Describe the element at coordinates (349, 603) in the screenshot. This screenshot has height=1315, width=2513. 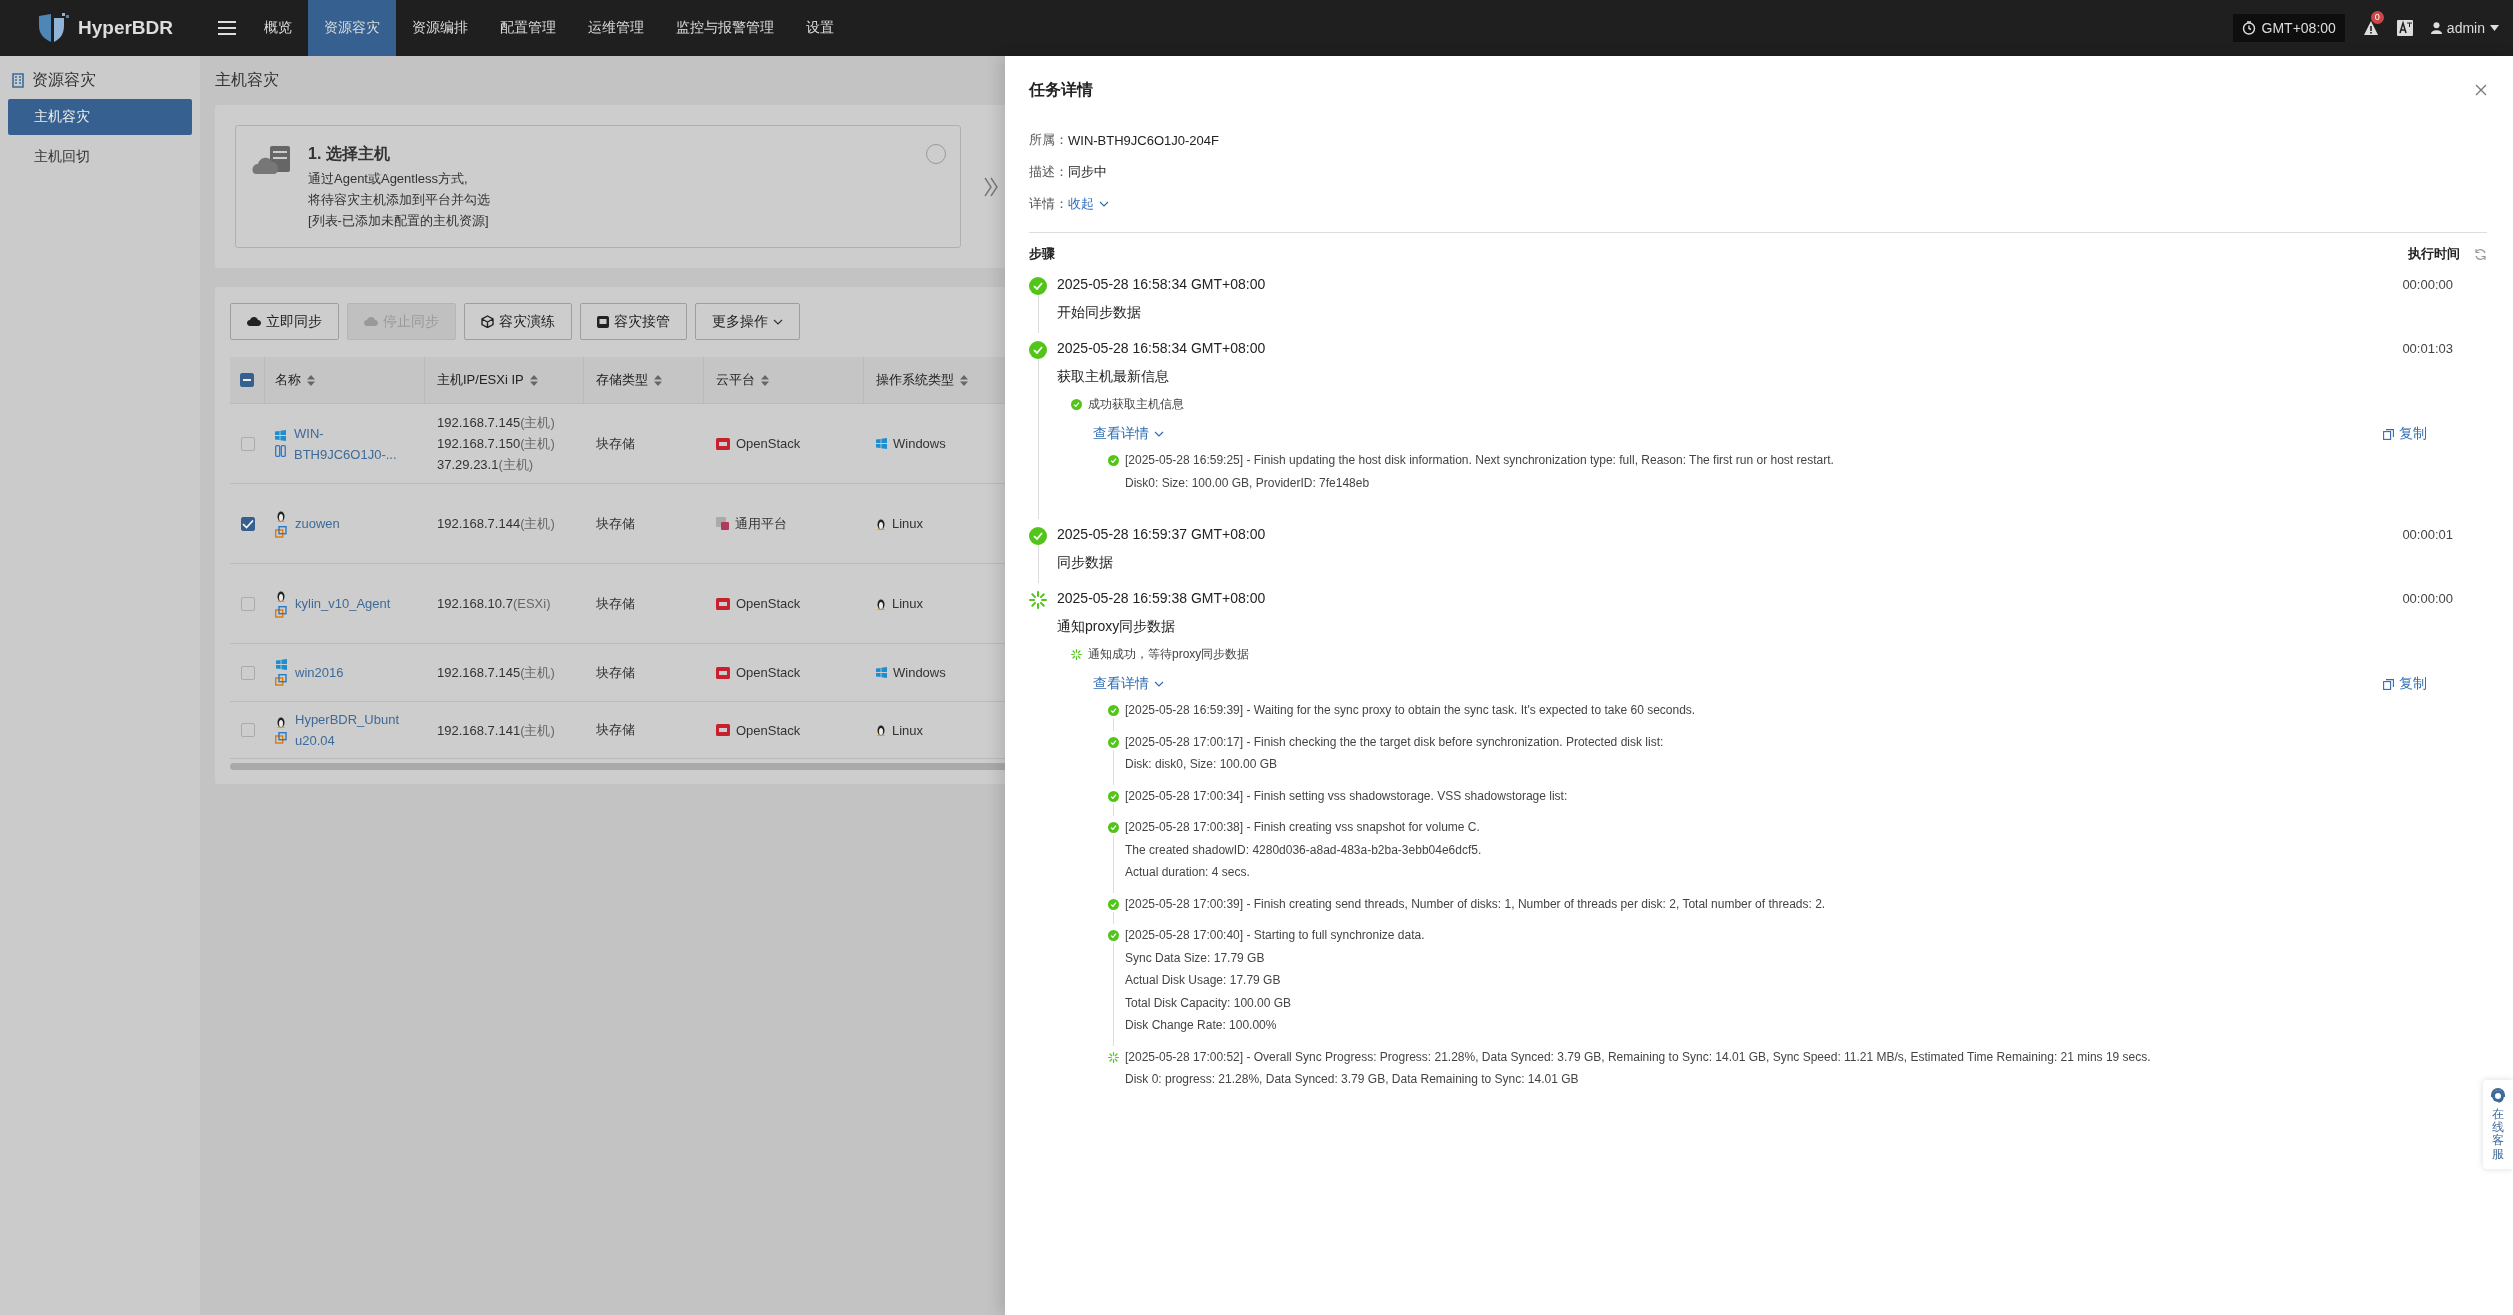
I see `host-name-link: kylin_v10_Agent` at that location.